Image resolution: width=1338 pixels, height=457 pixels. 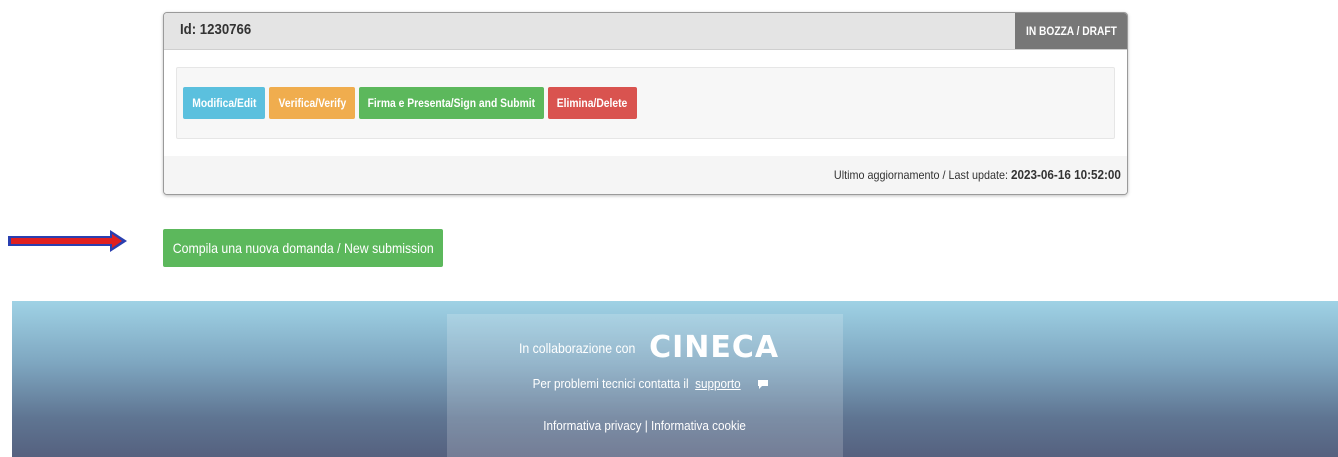 What do you see at coordinates (698, 425) in the screenshot?
I see `cookie-link: Informativa cookie` at bounding box center [698, 425].